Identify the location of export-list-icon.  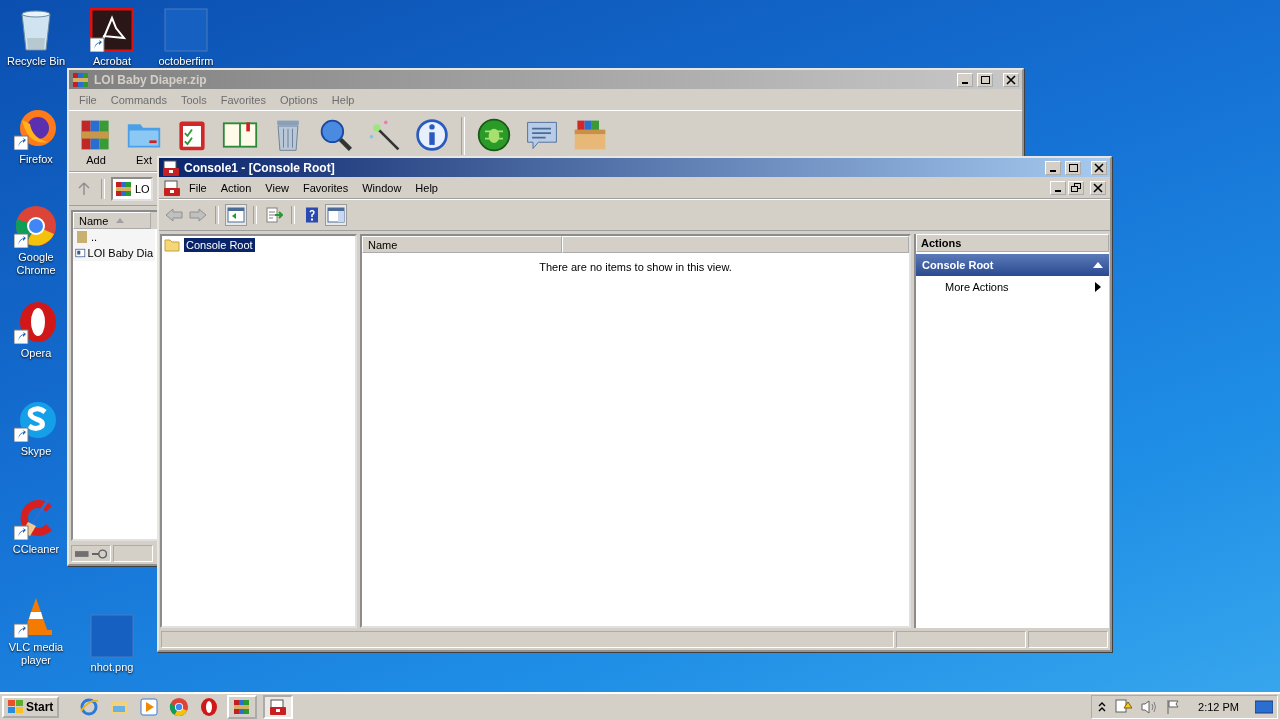
(274, 215).